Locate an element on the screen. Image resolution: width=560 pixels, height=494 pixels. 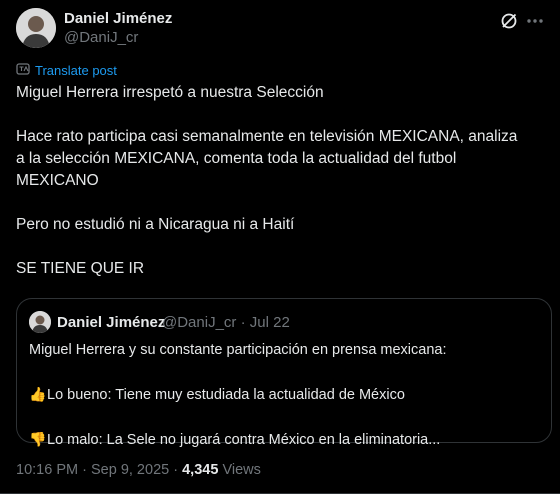
post-header: Daniel Jiménez @DaniJ_cr is located at coordinates (280, 28).